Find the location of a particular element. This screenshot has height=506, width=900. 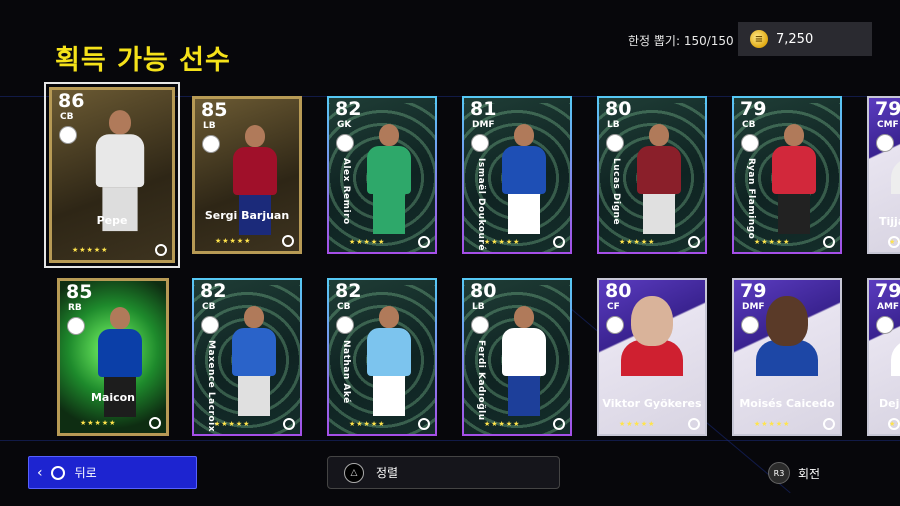

player-position: CMF is located at coordinates (888, 125).